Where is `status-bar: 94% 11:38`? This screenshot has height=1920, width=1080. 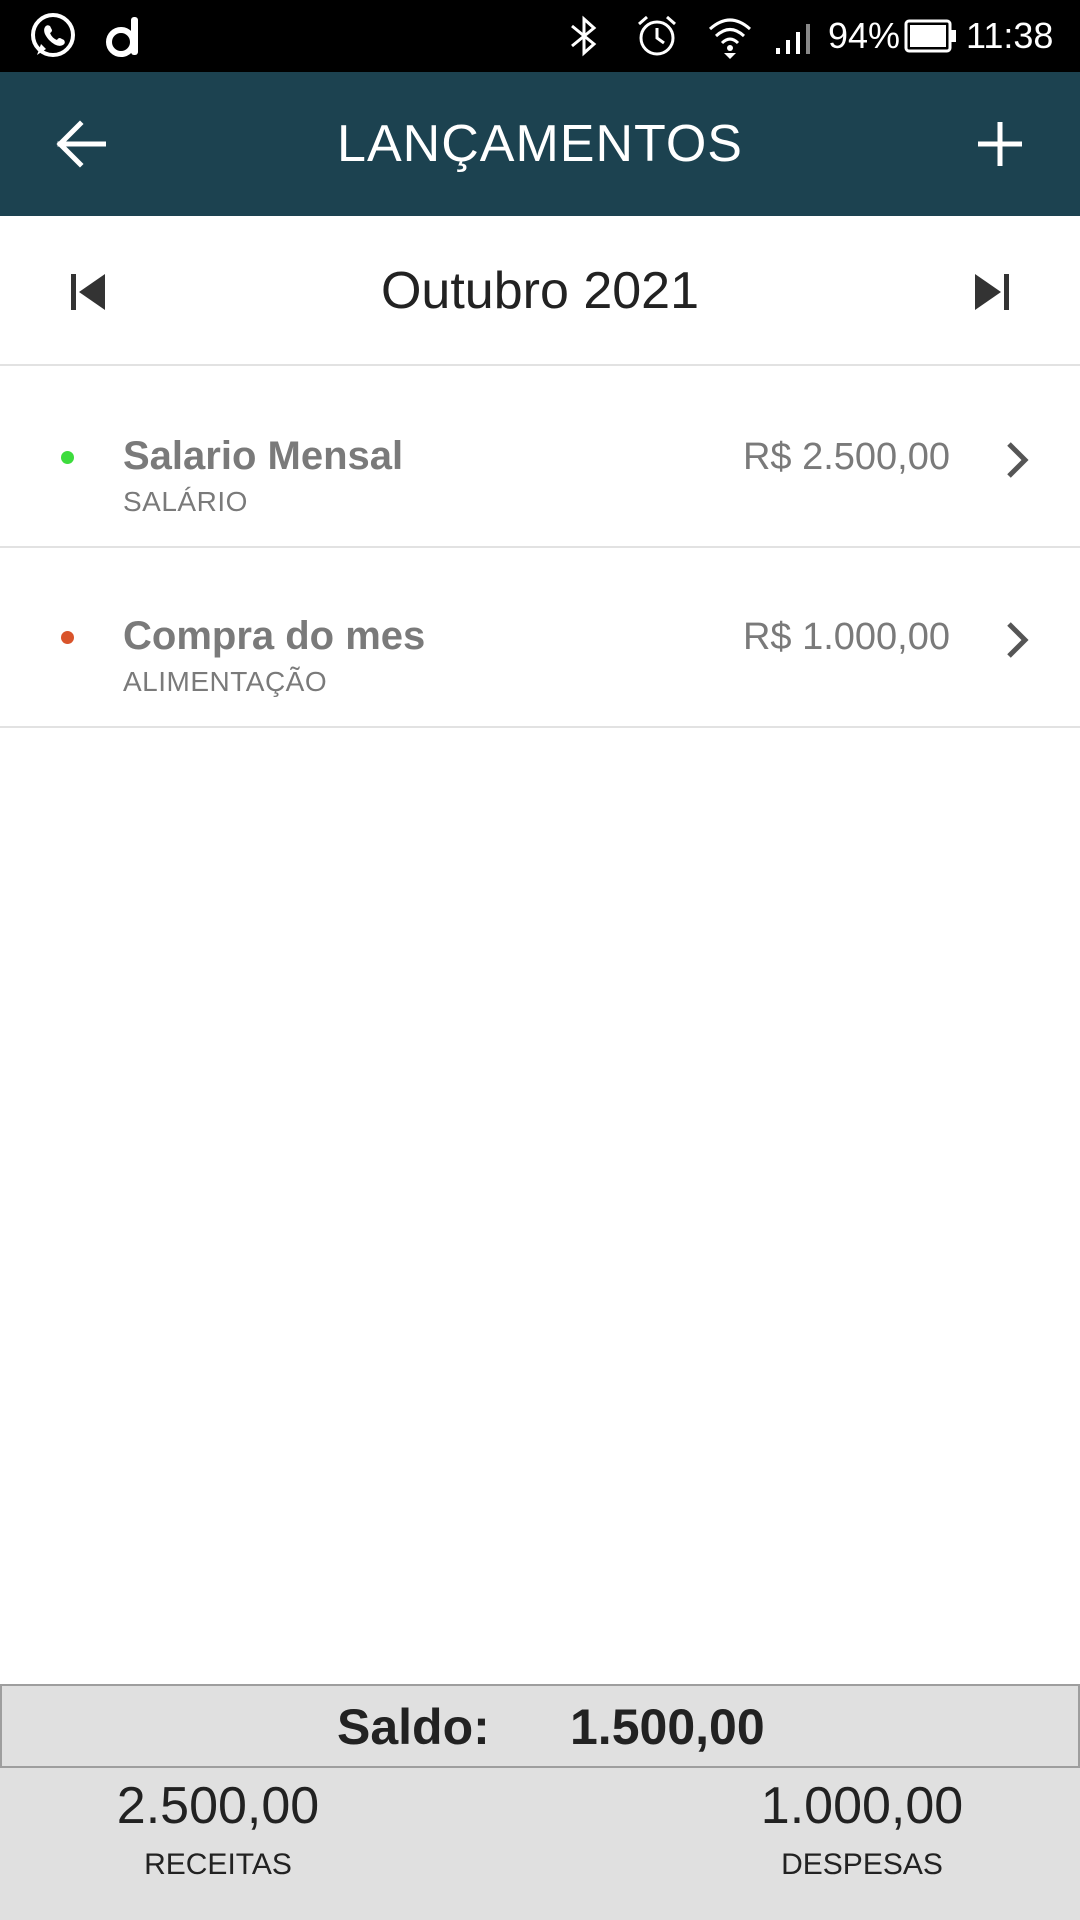
status-bar: 94% 11:38 is located at coordinates (540, 36).